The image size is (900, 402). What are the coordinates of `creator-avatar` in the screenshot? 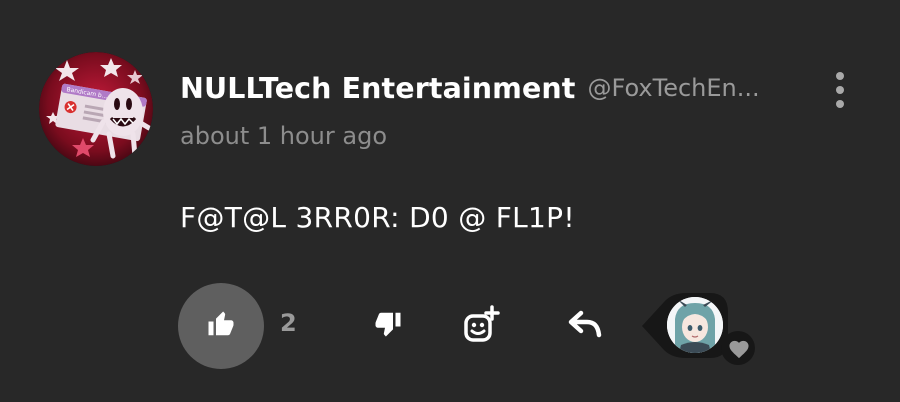 It's located at (695, 325).